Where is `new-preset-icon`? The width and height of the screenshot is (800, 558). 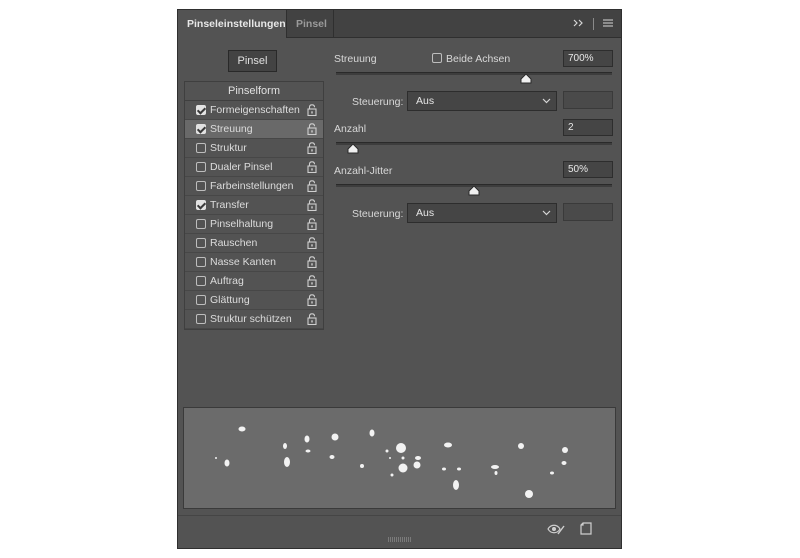
new-preset-icon is located at coordinates (586, 530).